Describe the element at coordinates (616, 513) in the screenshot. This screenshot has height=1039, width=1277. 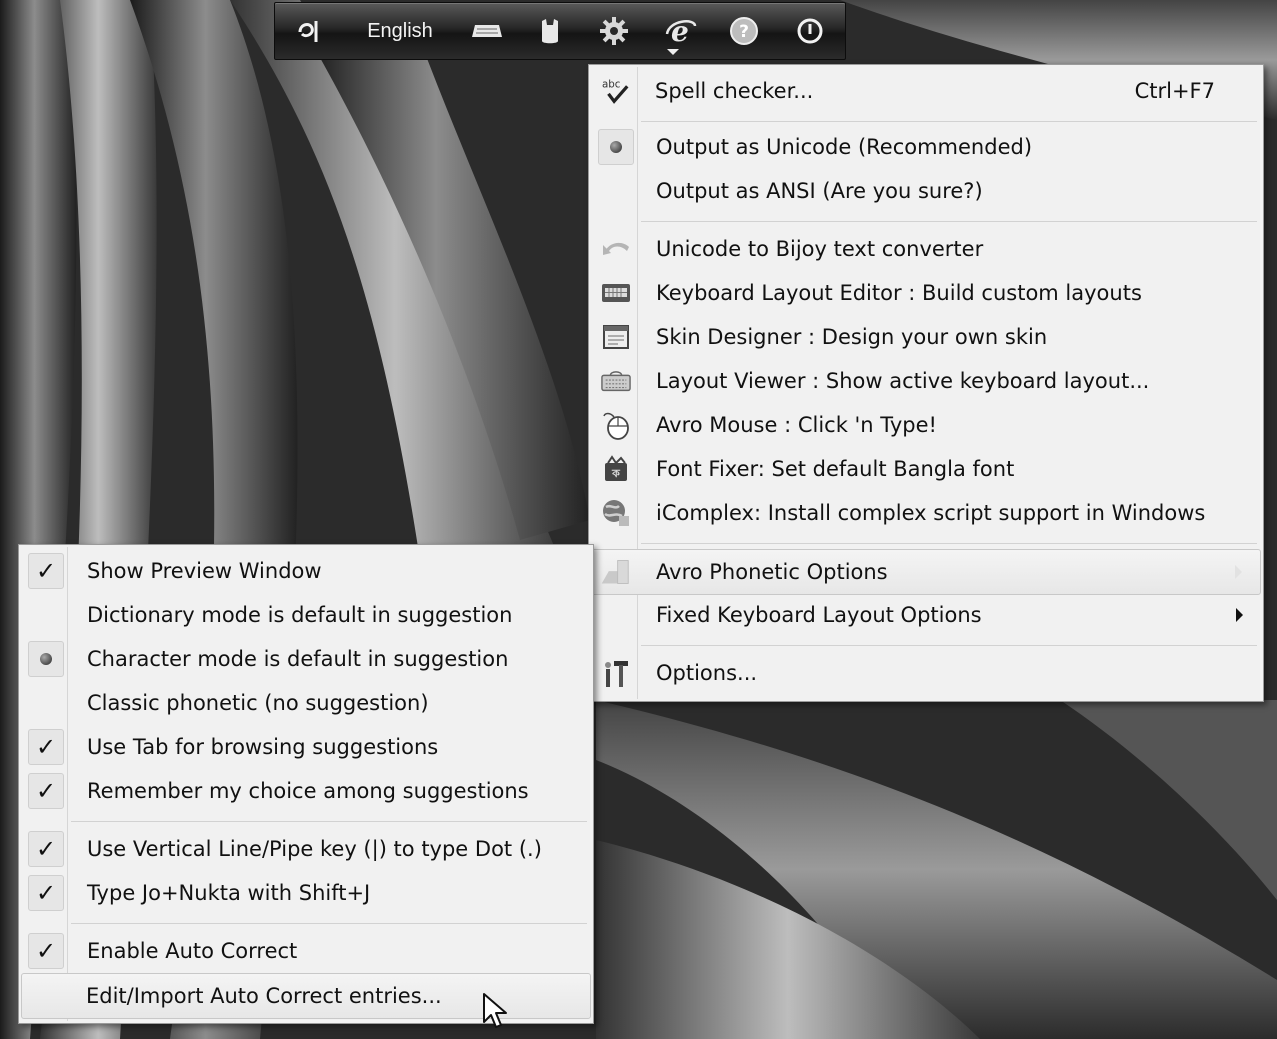
I see `globe-icon` at that location.